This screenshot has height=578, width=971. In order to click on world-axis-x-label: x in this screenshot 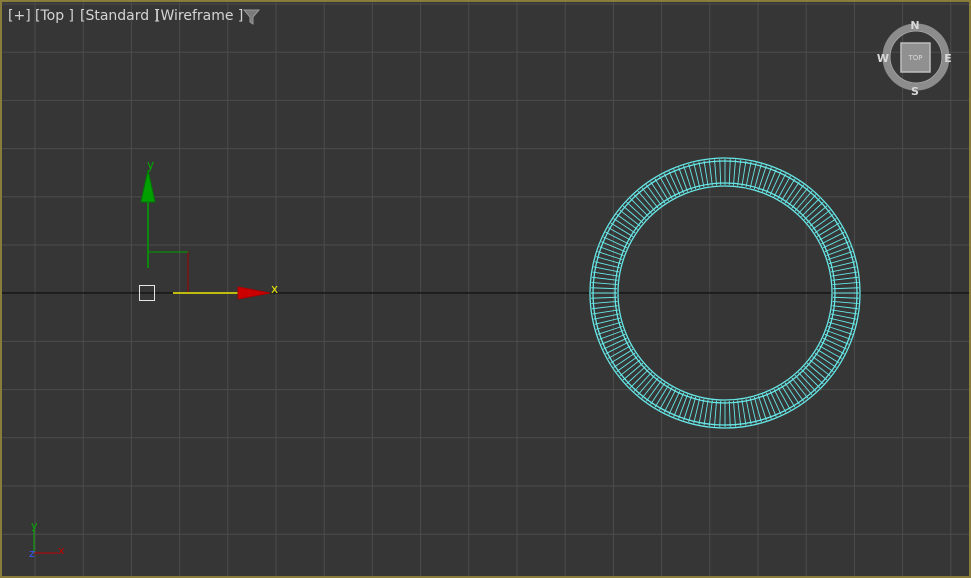, I will do `click(61, 550)`.